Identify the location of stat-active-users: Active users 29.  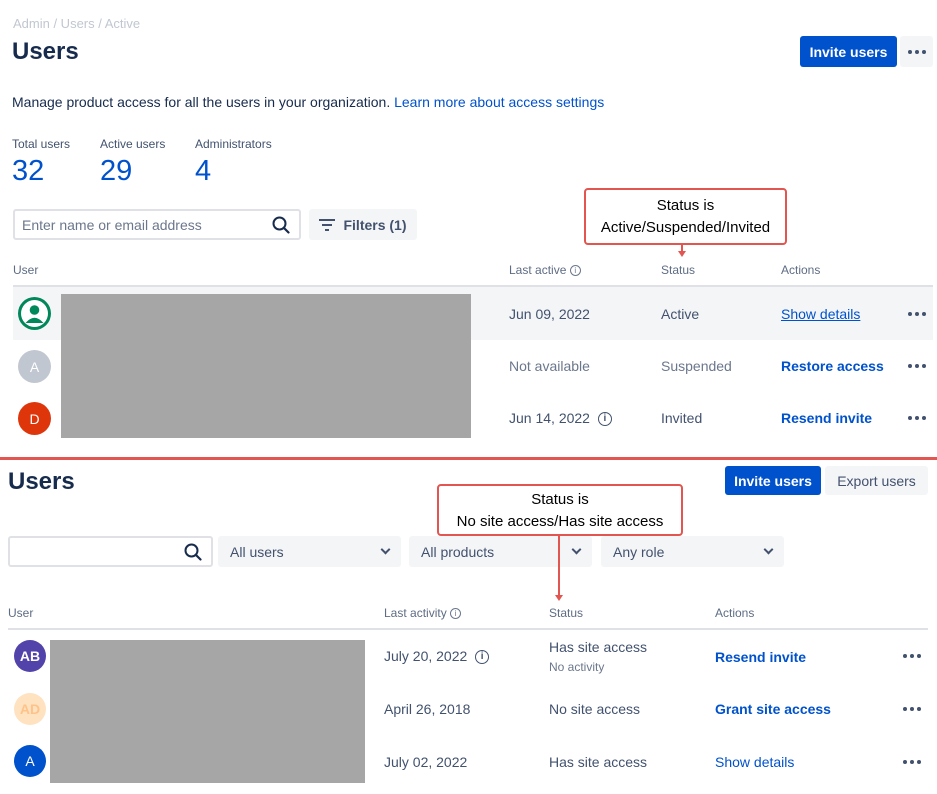
(132, 162).